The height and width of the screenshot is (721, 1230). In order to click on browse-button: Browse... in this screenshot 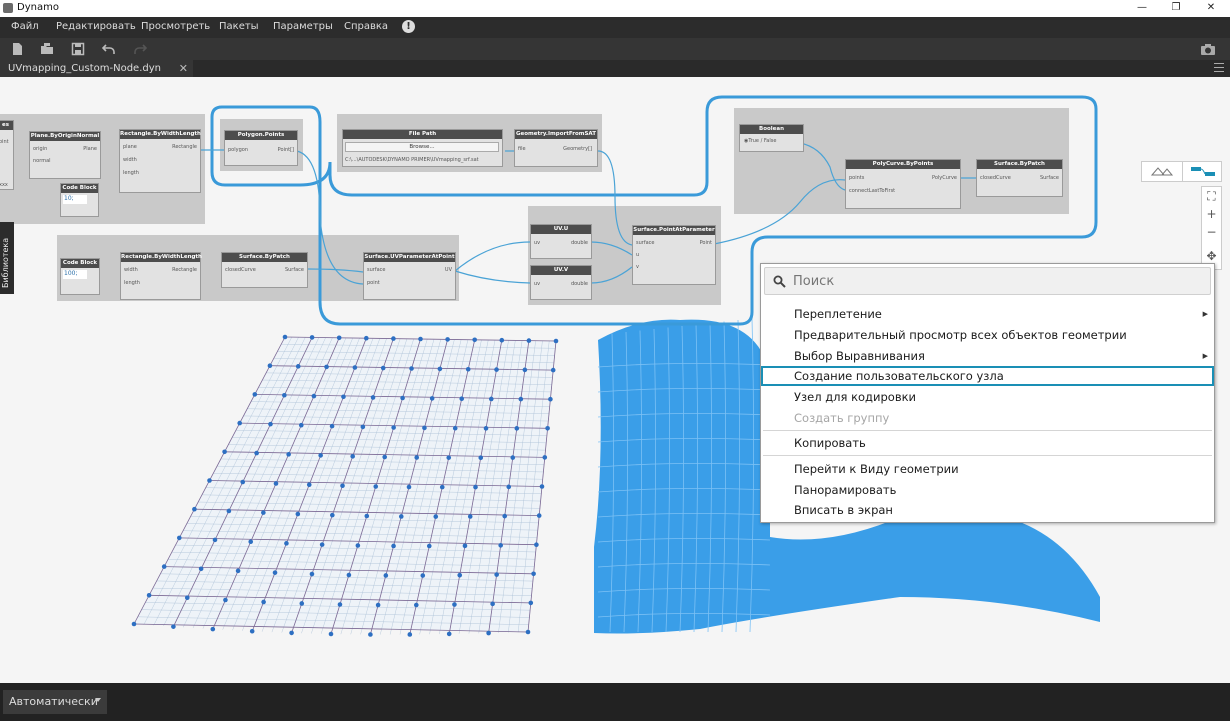, I will do `click(422, 147)`.